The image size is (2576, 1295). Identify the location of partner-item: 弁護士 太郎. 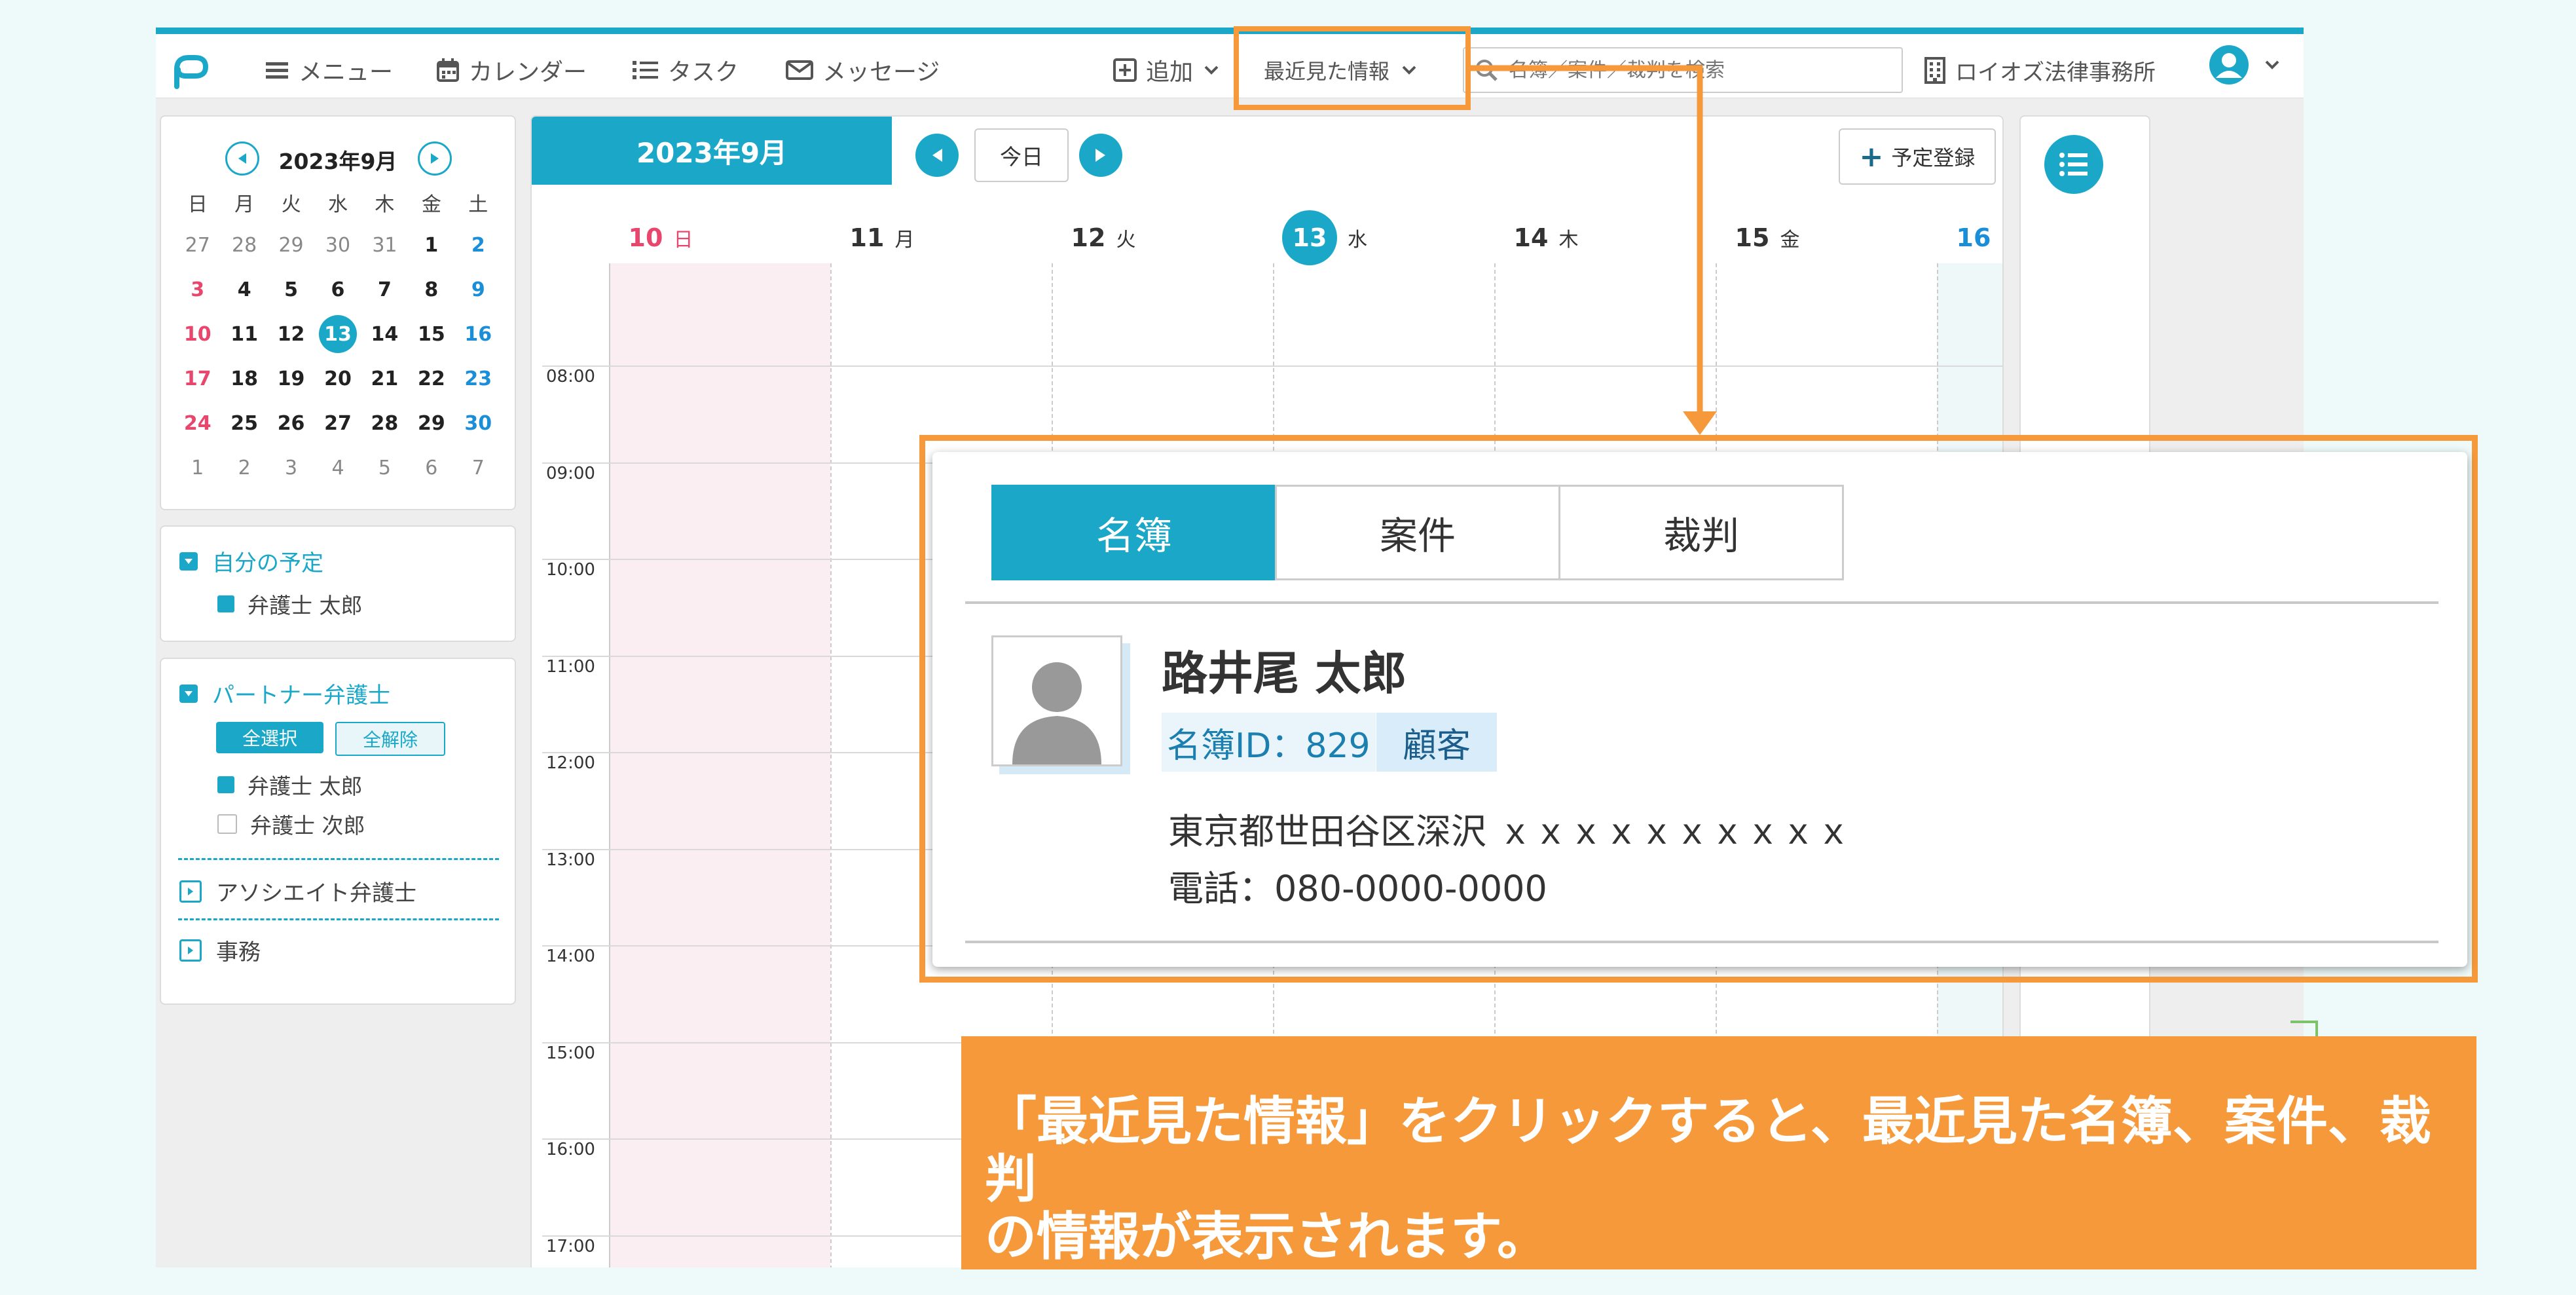
(290, 785).